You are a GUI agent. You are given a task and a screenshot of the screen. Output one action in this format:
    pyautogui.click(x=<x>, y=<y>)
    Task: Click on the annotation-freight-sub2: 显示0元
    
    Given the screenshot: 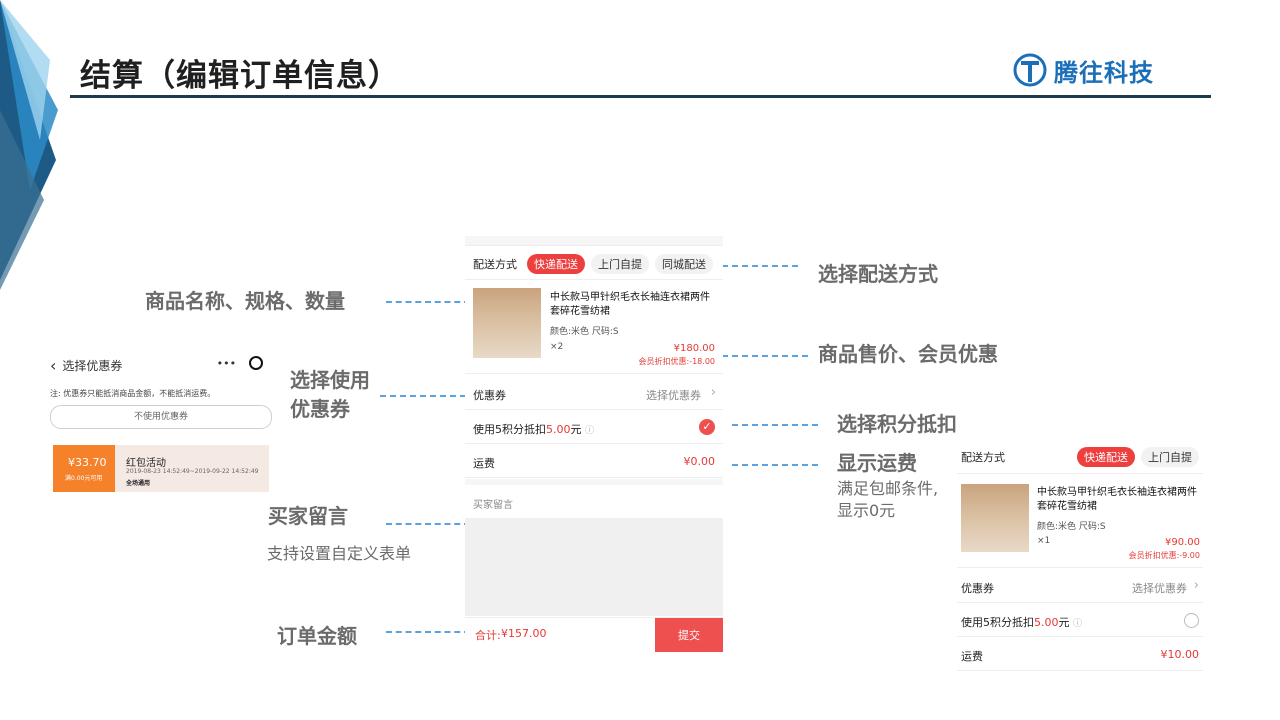 What is the action you would take?
    pyautogui.click(x=866, y=510)
    